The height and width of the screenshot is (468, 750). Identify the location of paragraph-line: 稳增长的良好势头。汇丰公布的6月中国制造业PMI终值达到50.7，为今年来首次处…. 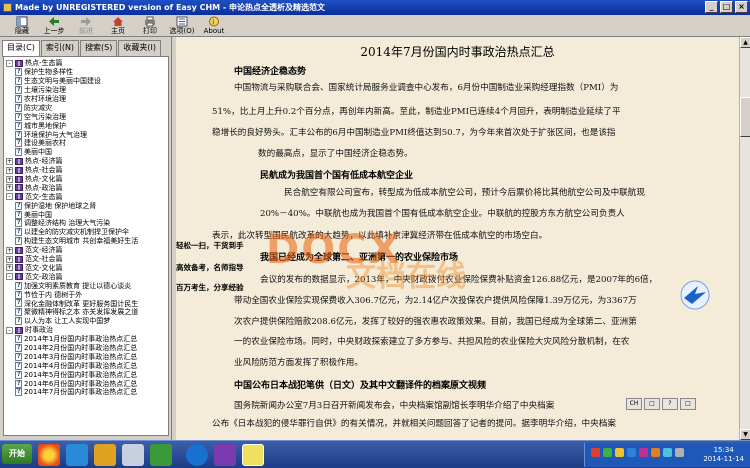
(414, 133).